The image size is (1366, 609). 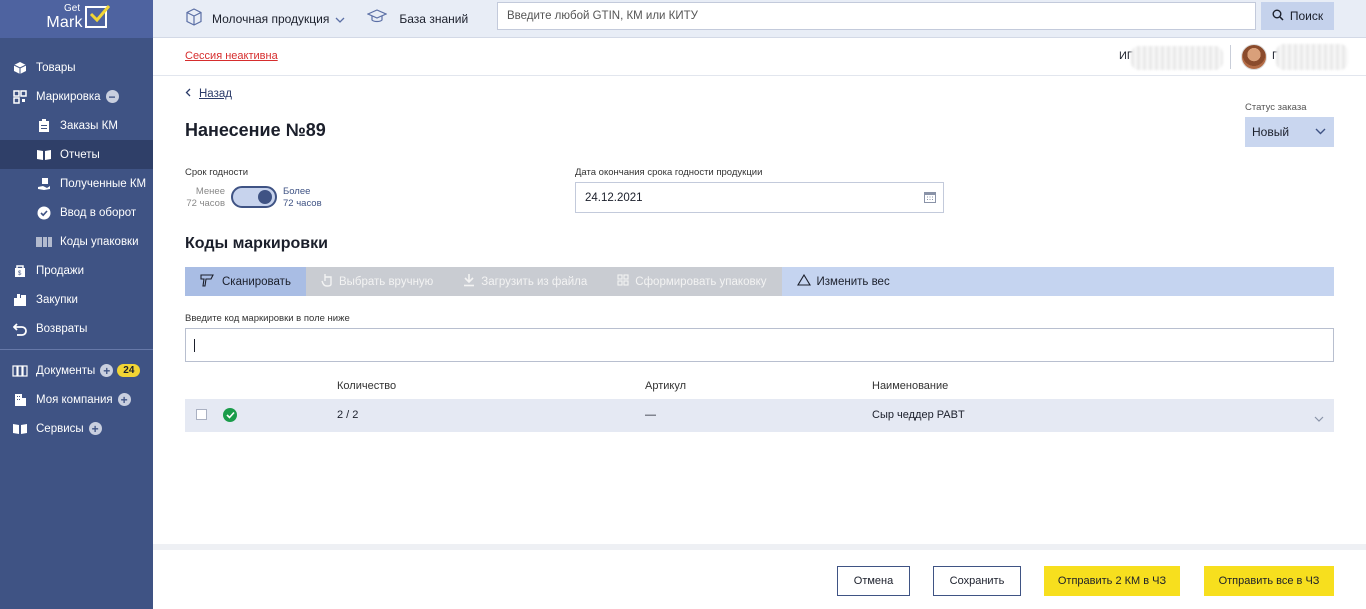 I want to click on tab-form-package: Сформировать упаковку, so click(x=692, y=281).